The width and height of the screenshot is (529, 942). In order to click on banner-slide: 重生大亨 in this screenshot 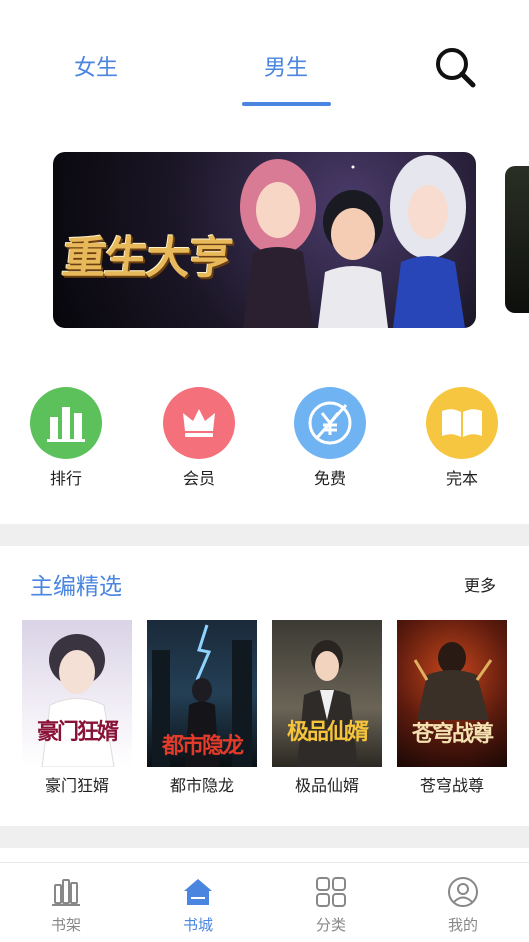, I will do `click(264, 240)`.